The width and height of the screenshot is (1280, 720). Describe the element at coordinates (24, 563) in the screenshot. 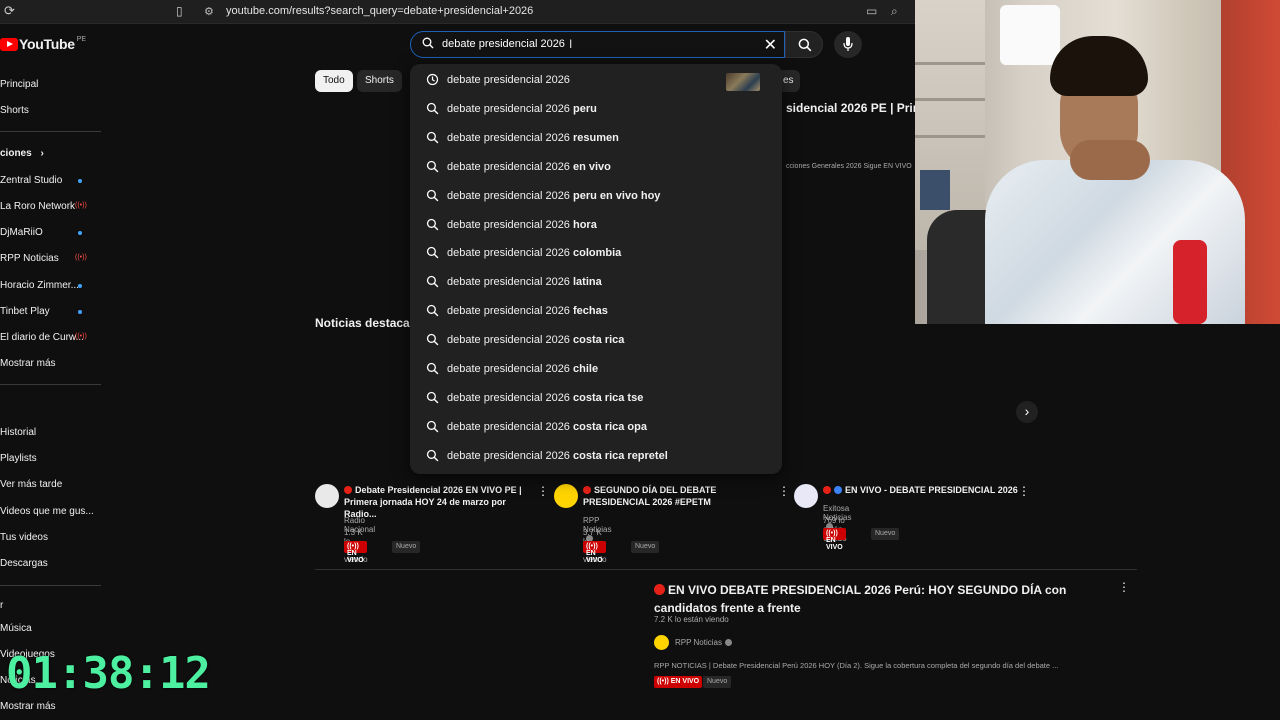

I see `sidebar-item-downloads: Descargas` at that location.